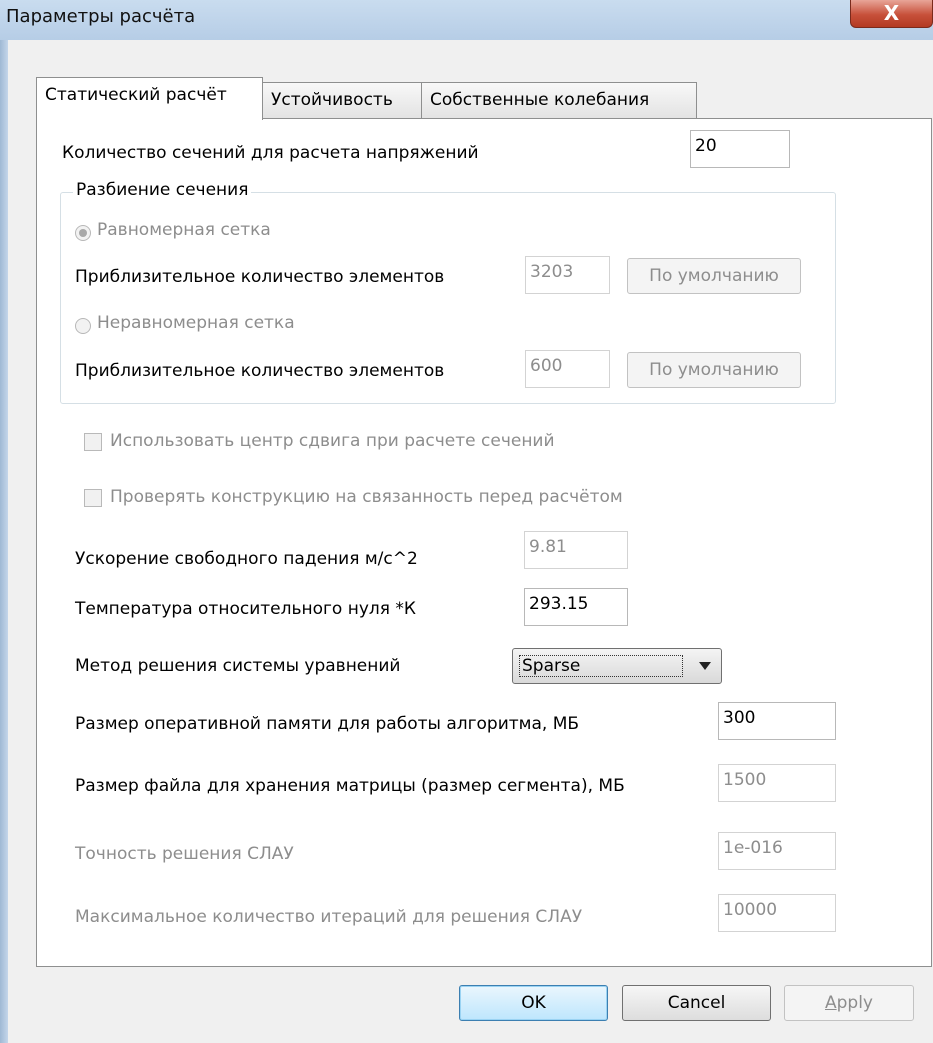 This screenshot has width=933, height=1043. Describe the element at coordinates (854, 1003) in the screenshot. I see `apply-label: pply` at that location.